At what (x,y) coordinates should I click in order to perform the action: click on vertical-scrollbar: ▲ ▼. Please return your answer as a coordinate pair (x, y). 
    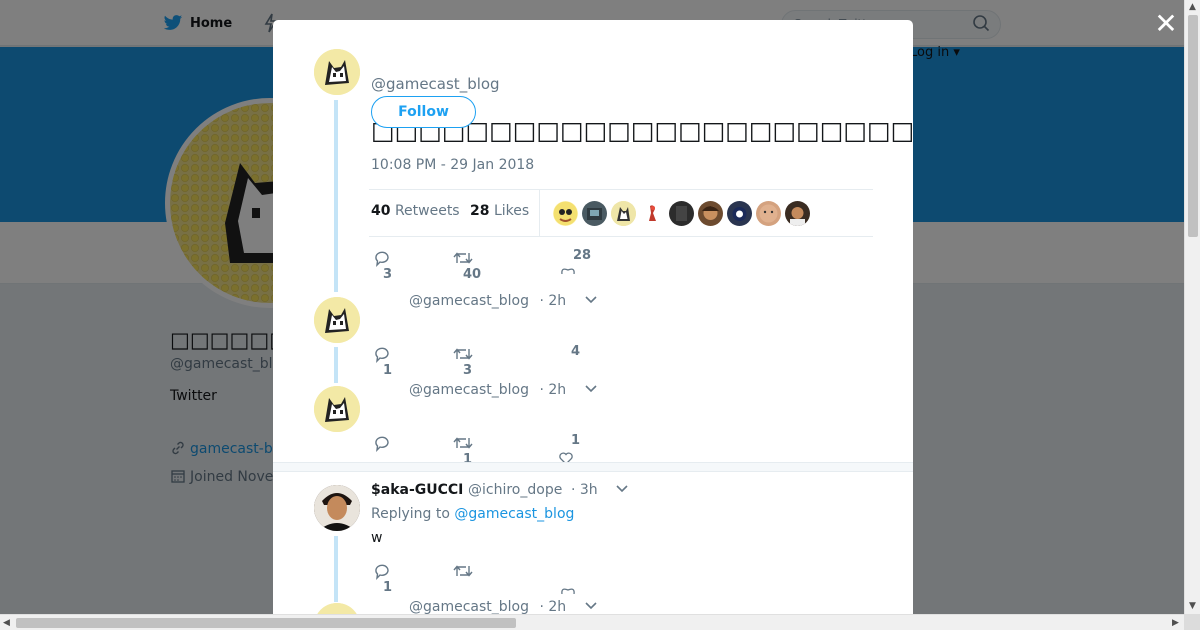
    Looking at the image, I should click on (1192, 307).